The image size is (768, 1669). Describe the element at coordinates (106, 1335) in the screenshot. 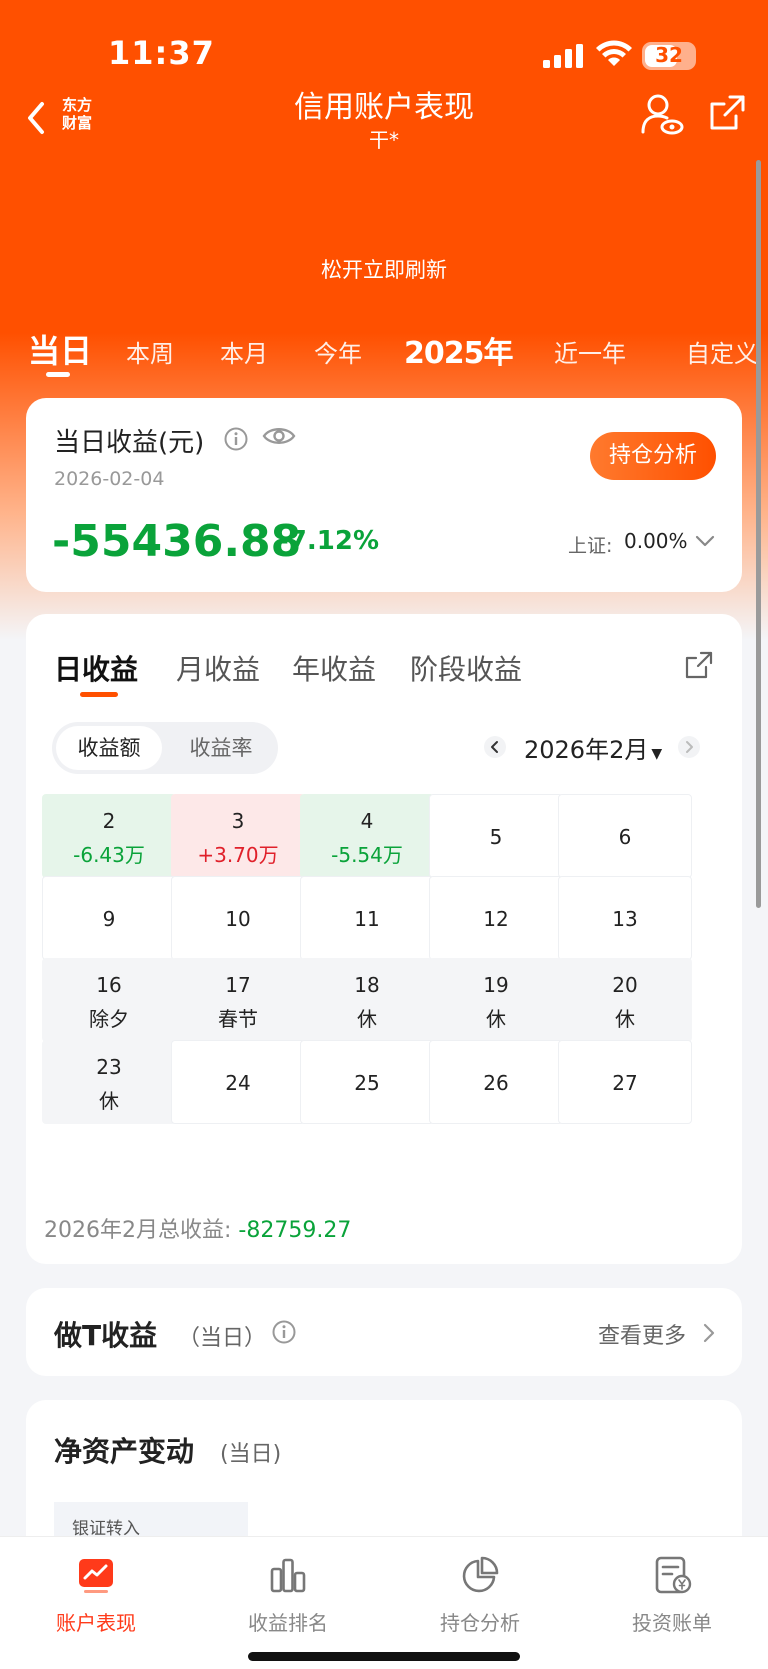

I see `t-profit-title: 做T收益` at that location.